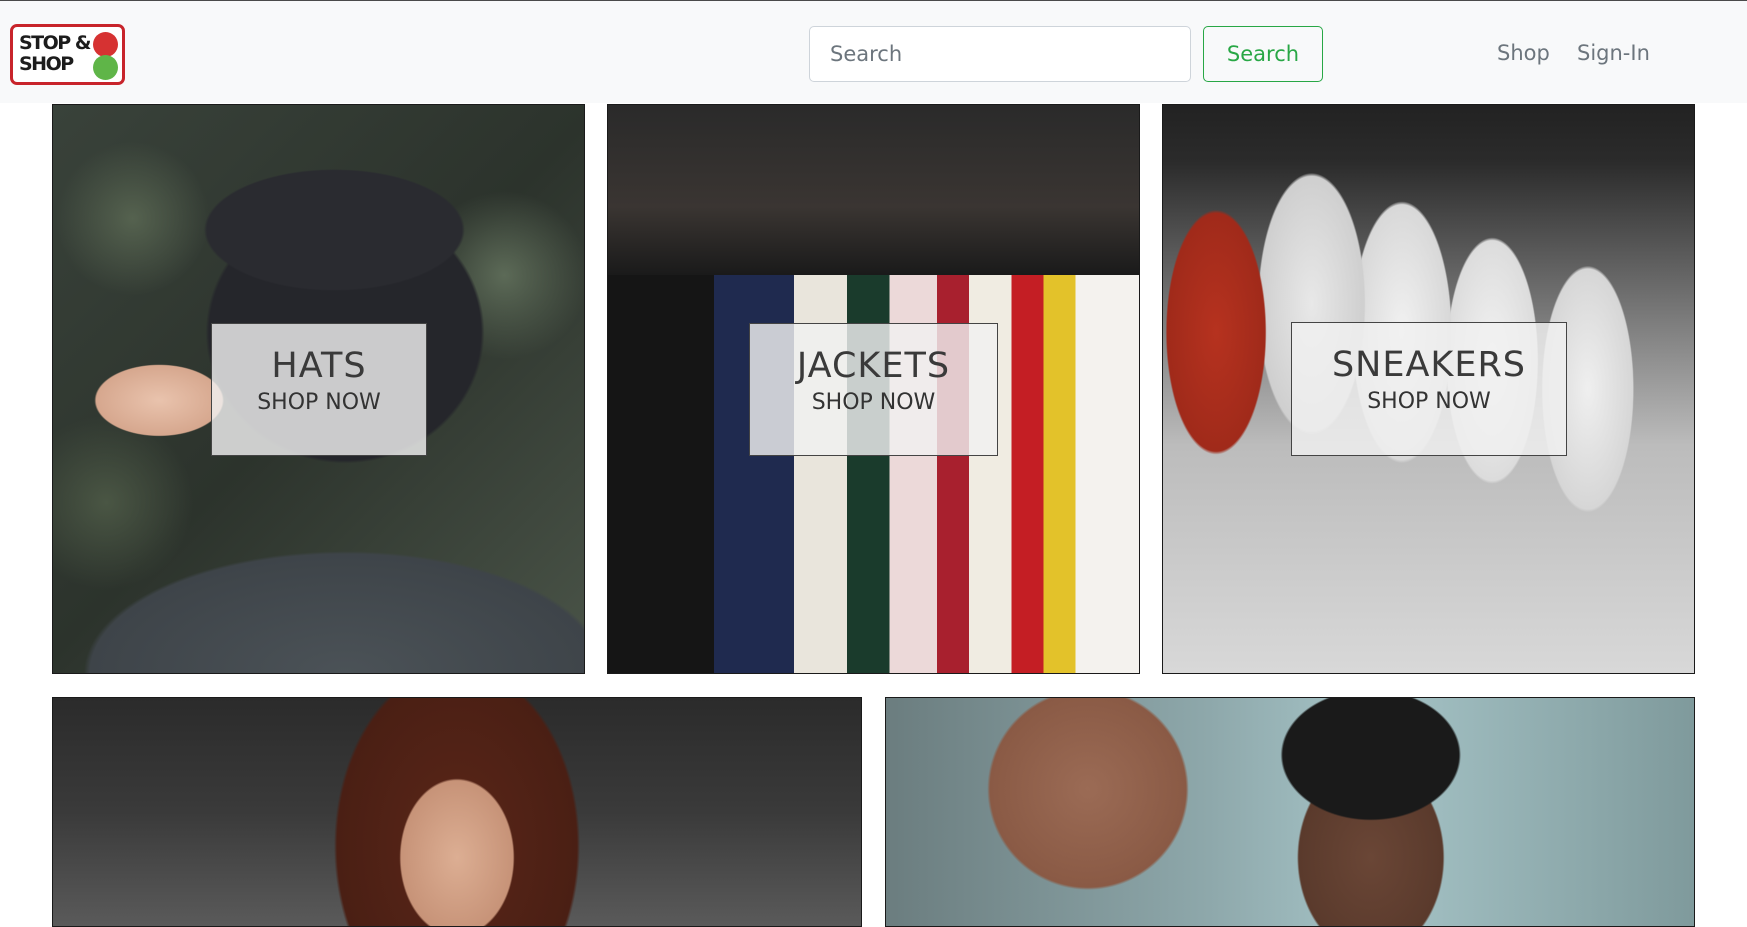 This screenshot has height=927, width=1747. What do you see at coordinates (319, 366) in the screenshot?
I see `category-title: HATS` at bounding box center [319, 366].